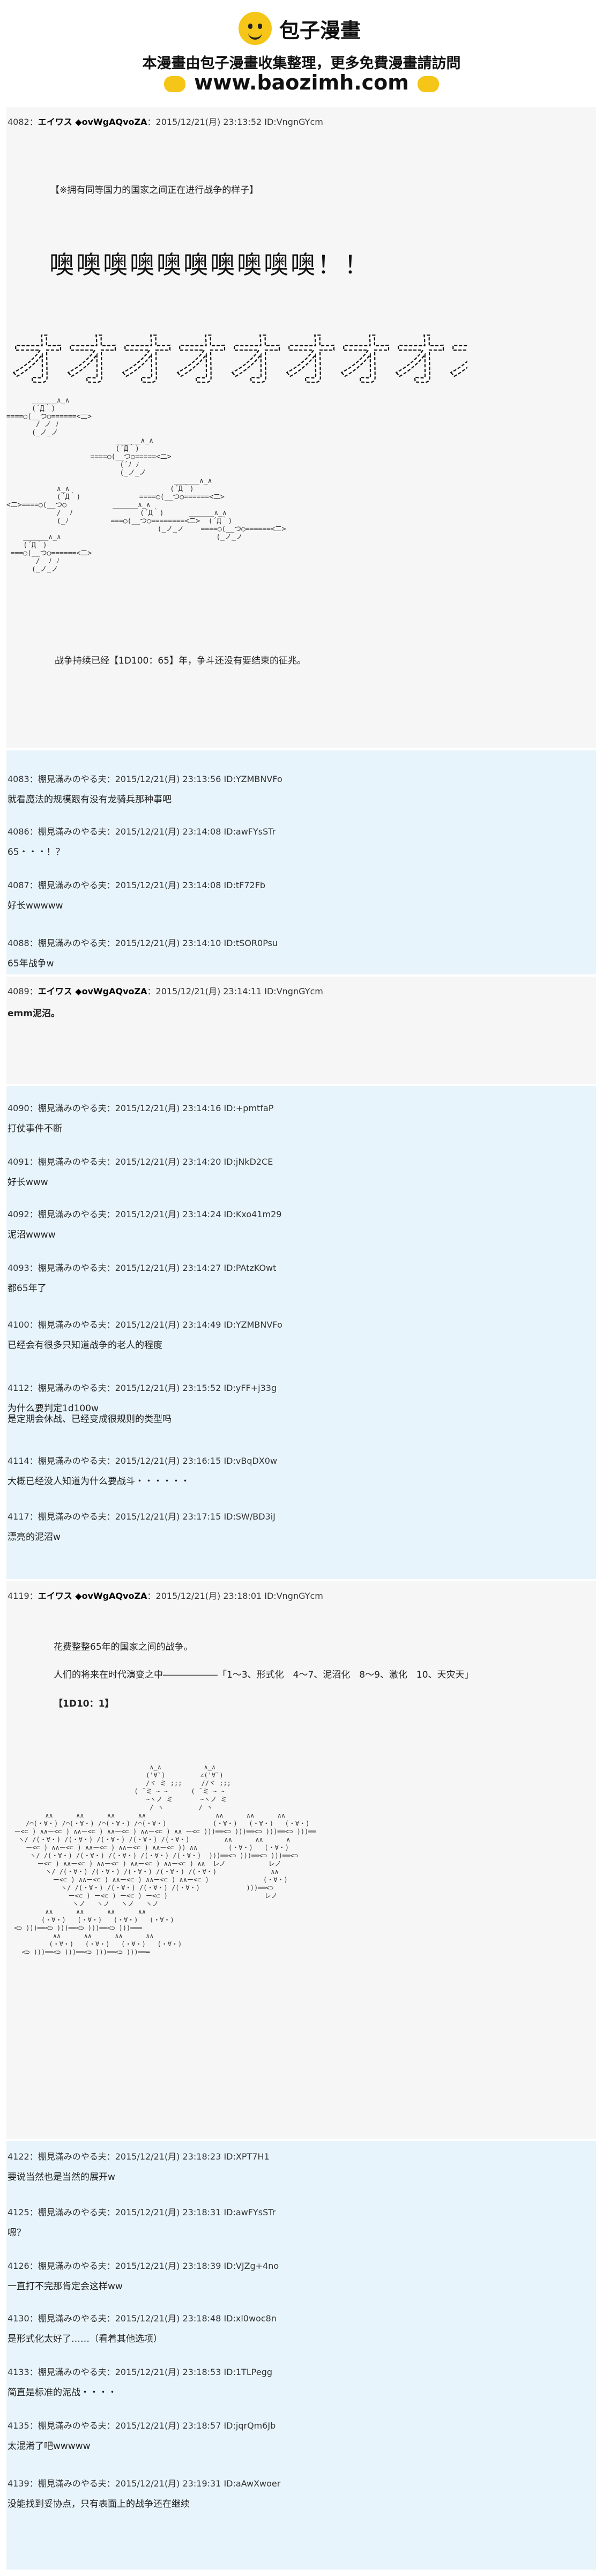 The width and height of the screenshot is (603, 2576). What do you see at coordinates (36, 852) in the screenshot?
I see `post-text: 65・・・！？` at bounding box center [36, 852].